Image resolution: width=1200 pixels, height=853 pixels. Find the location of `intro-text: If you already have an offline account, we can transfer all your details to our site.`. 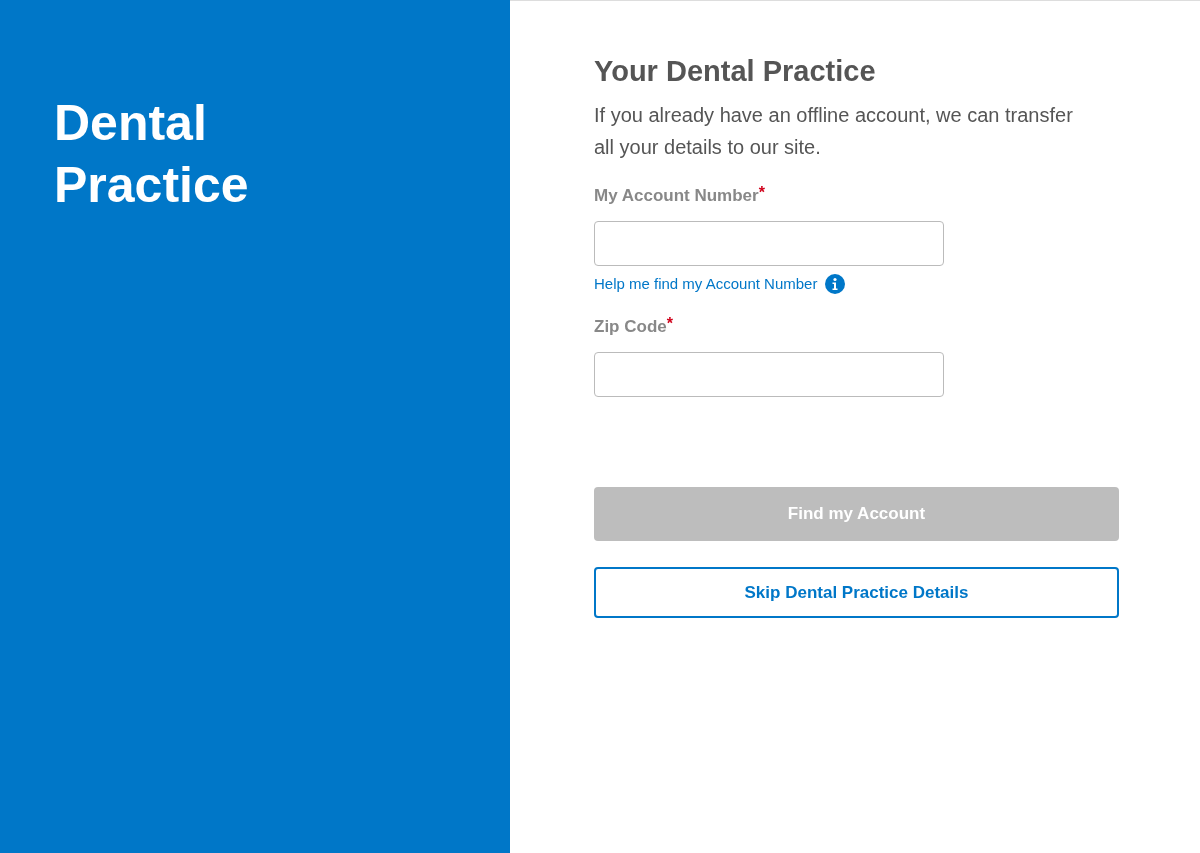

intro-text: If you already have an offline account, we can transfer all your details to our site. is located at coordinates (834, 131).